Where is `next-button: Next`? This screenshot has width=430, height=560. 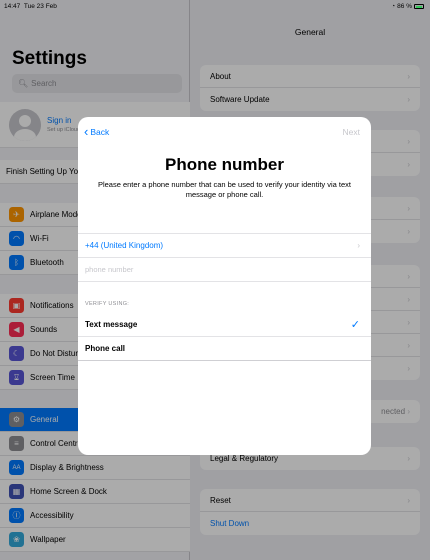 next-button: Next is located at coordinates (351, 132).